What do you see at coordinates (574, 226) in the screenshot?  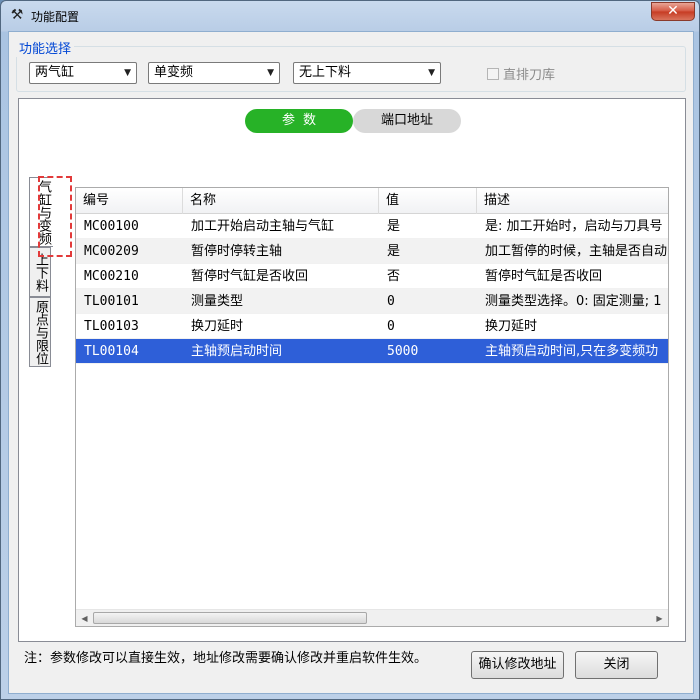 I see `cell-desc: 是: 加工开始时，启动与刀具号` at bounding box center [574, 226].